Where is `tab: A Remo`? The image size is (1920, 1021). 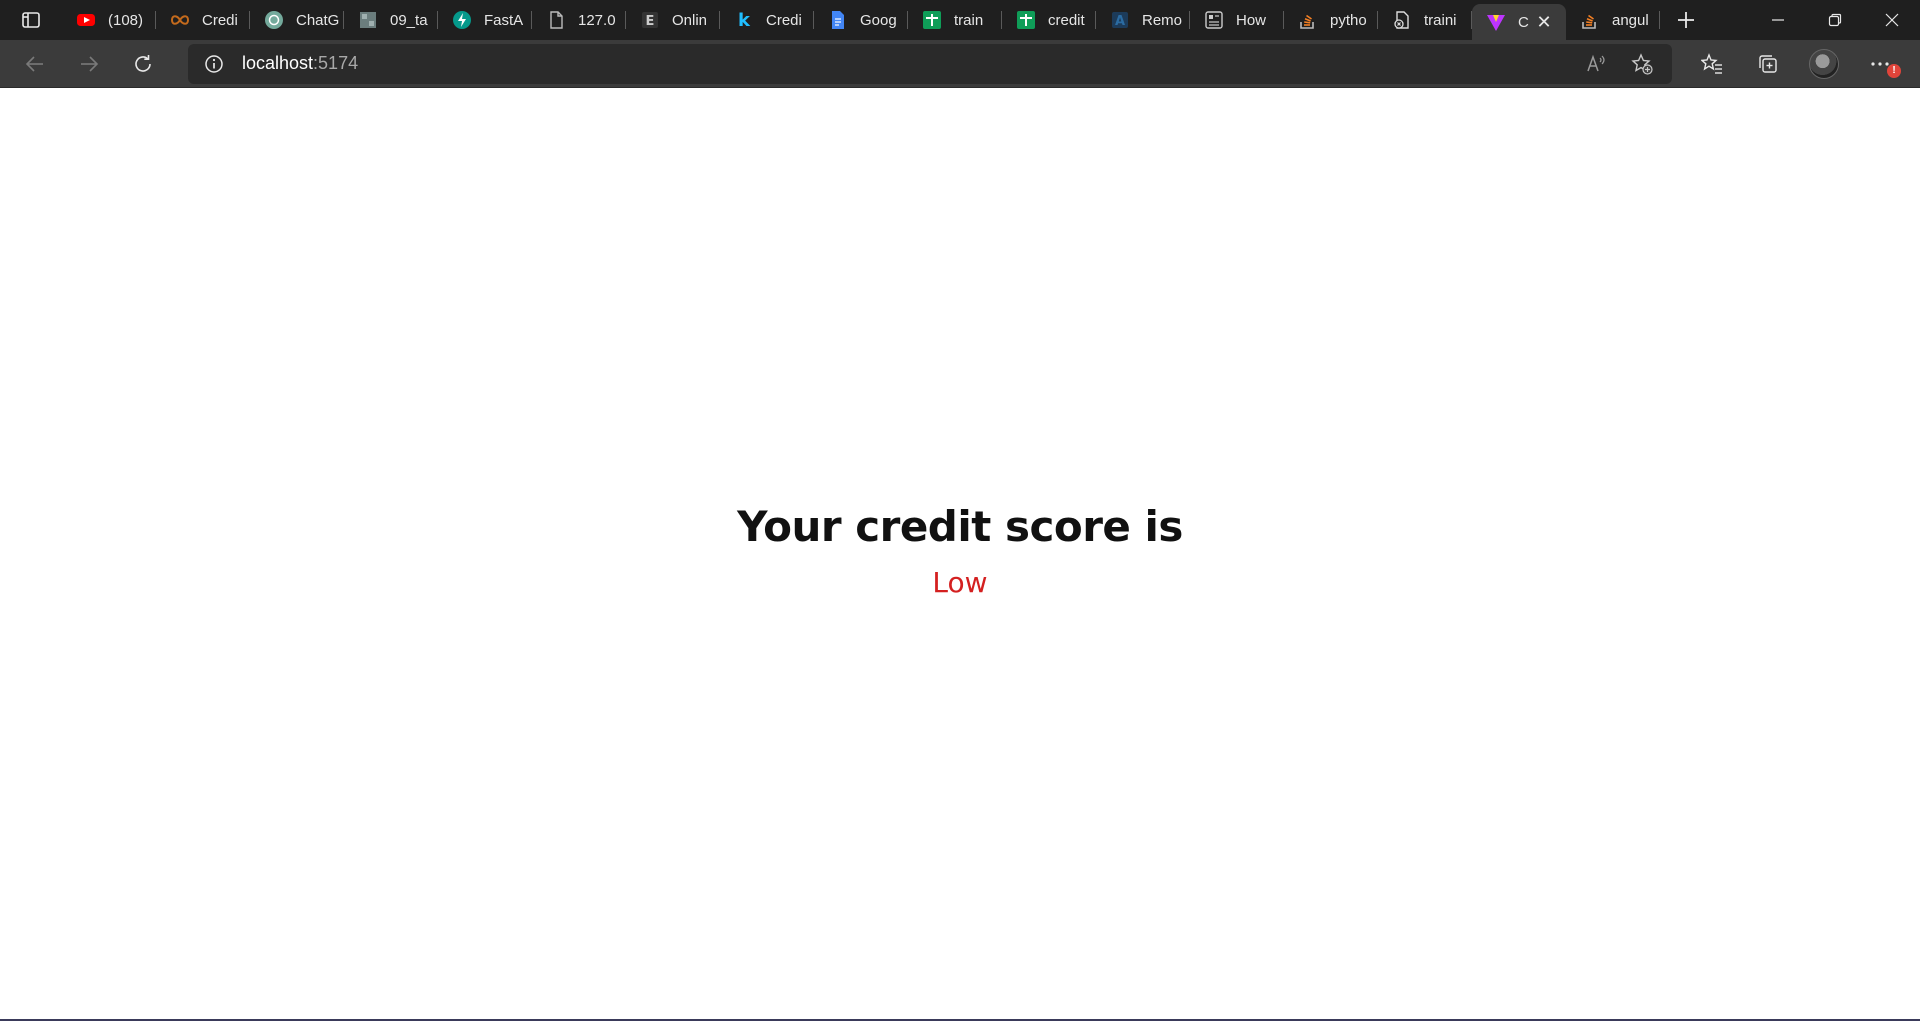 tab: A Remo is located at coordinates (1143, 20).